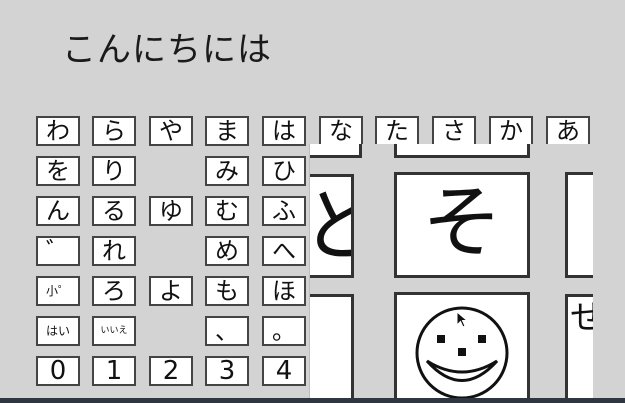  I want to click on zoom-partial-left-char: と, so click(330, 227).